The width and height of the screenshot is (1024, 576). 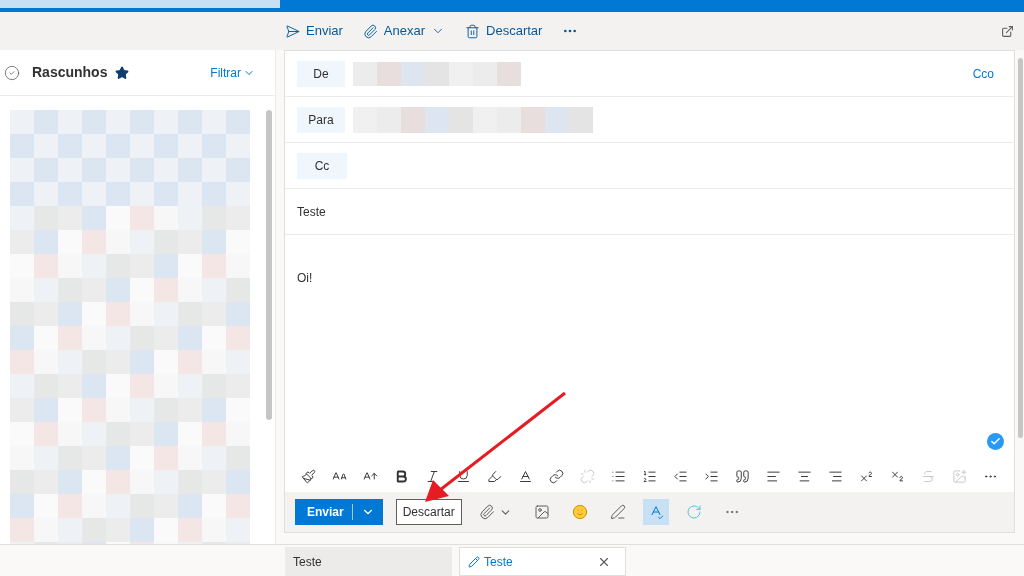 What do you see at coordinates (292, 31) in the screenshot?
I see `send-icon` at bounding box center [292, 31].